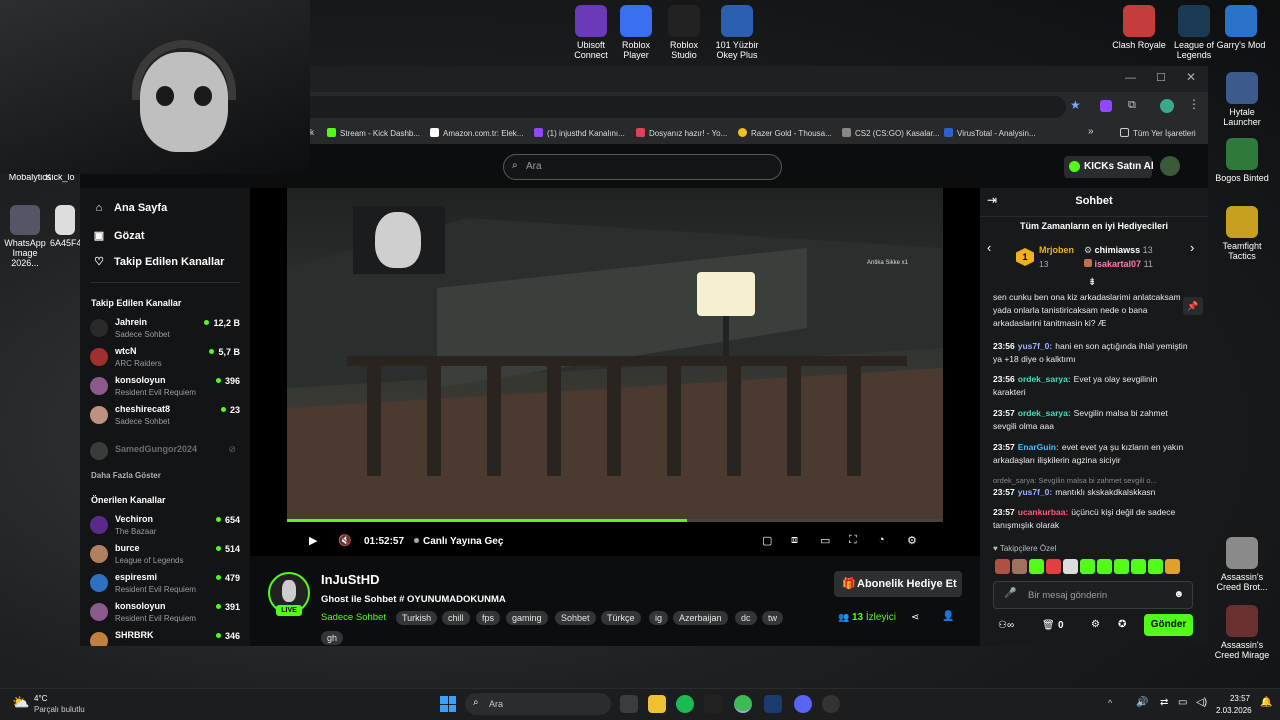  I want to click on tag-pill: dc, so click(746, 618).